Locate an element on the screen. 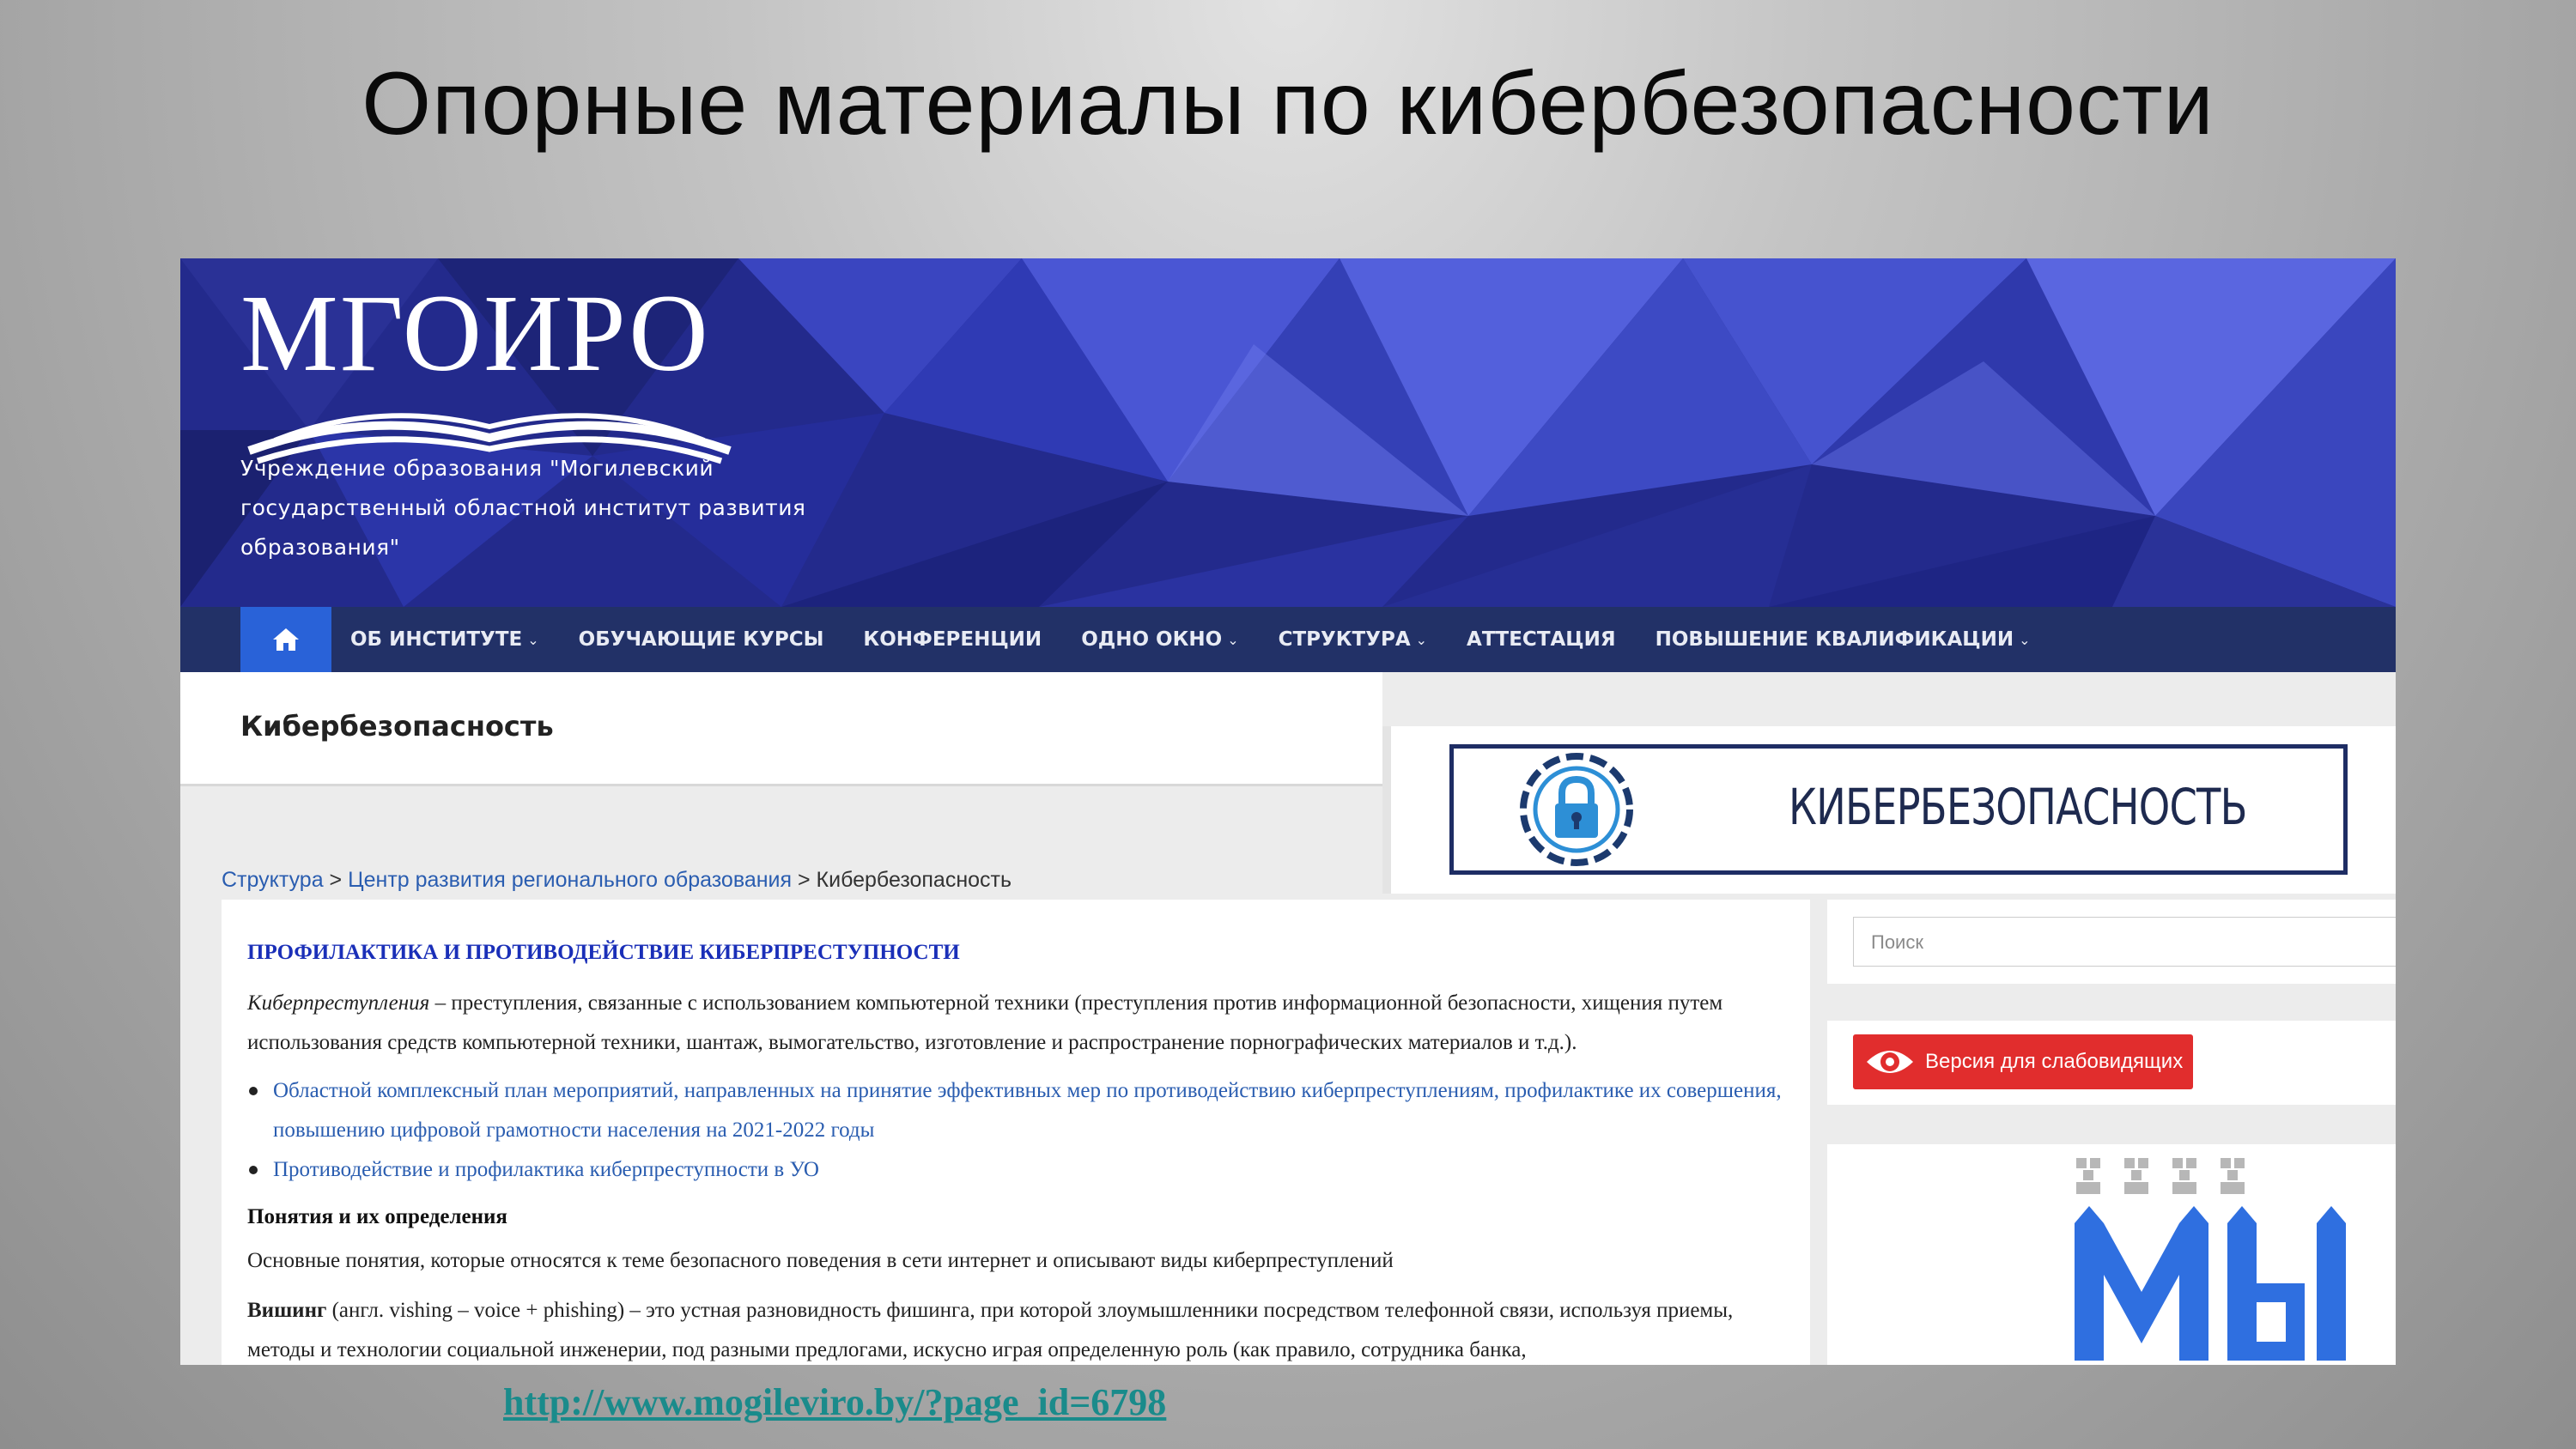  nav-item-4: ОДНО ОКНО ⌄ is located at coordinates (1159, 639).